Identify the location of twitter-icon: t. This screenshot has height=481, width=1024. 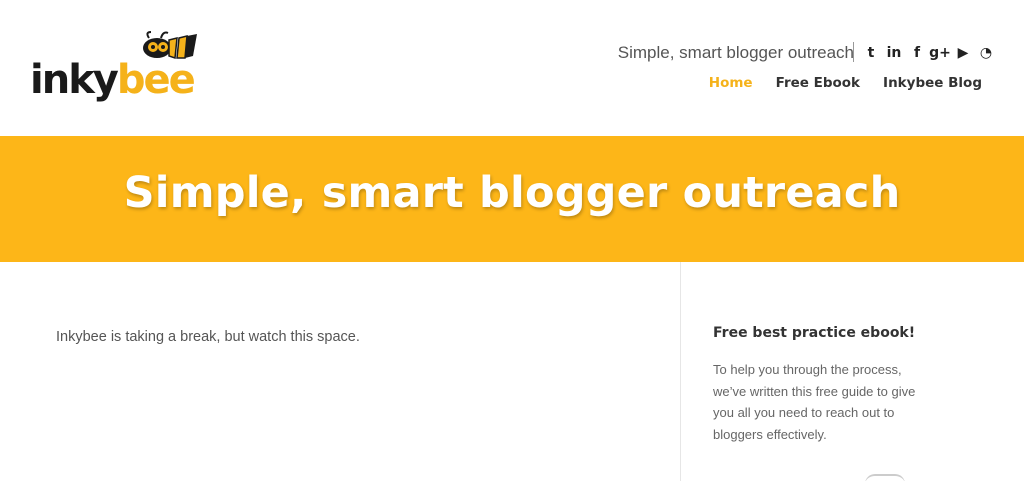
(871, 53).